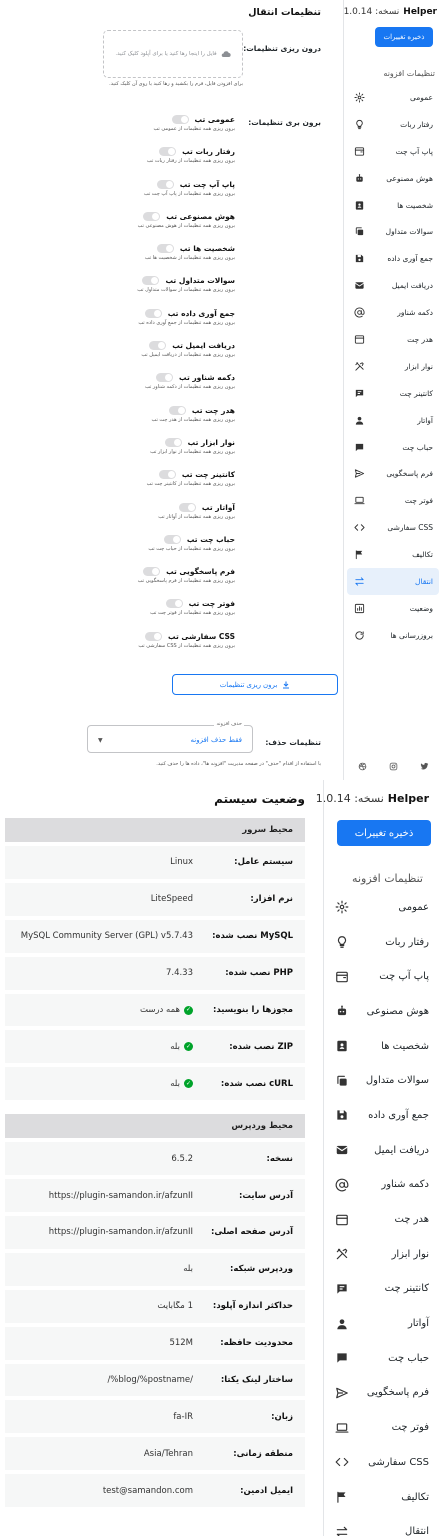 The image size is (443, 1536). What do you see at coordinates (393, 768) in the screenshot?
I see `instagram-icon` at bounding box center [393, 768].